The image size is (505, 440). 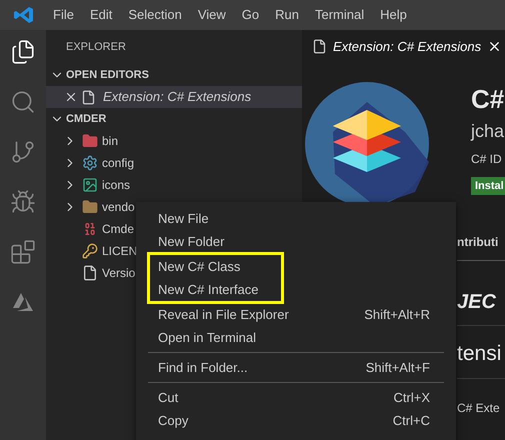 I want to click on readme-subheading: tensi, so click(x=479, y=354).